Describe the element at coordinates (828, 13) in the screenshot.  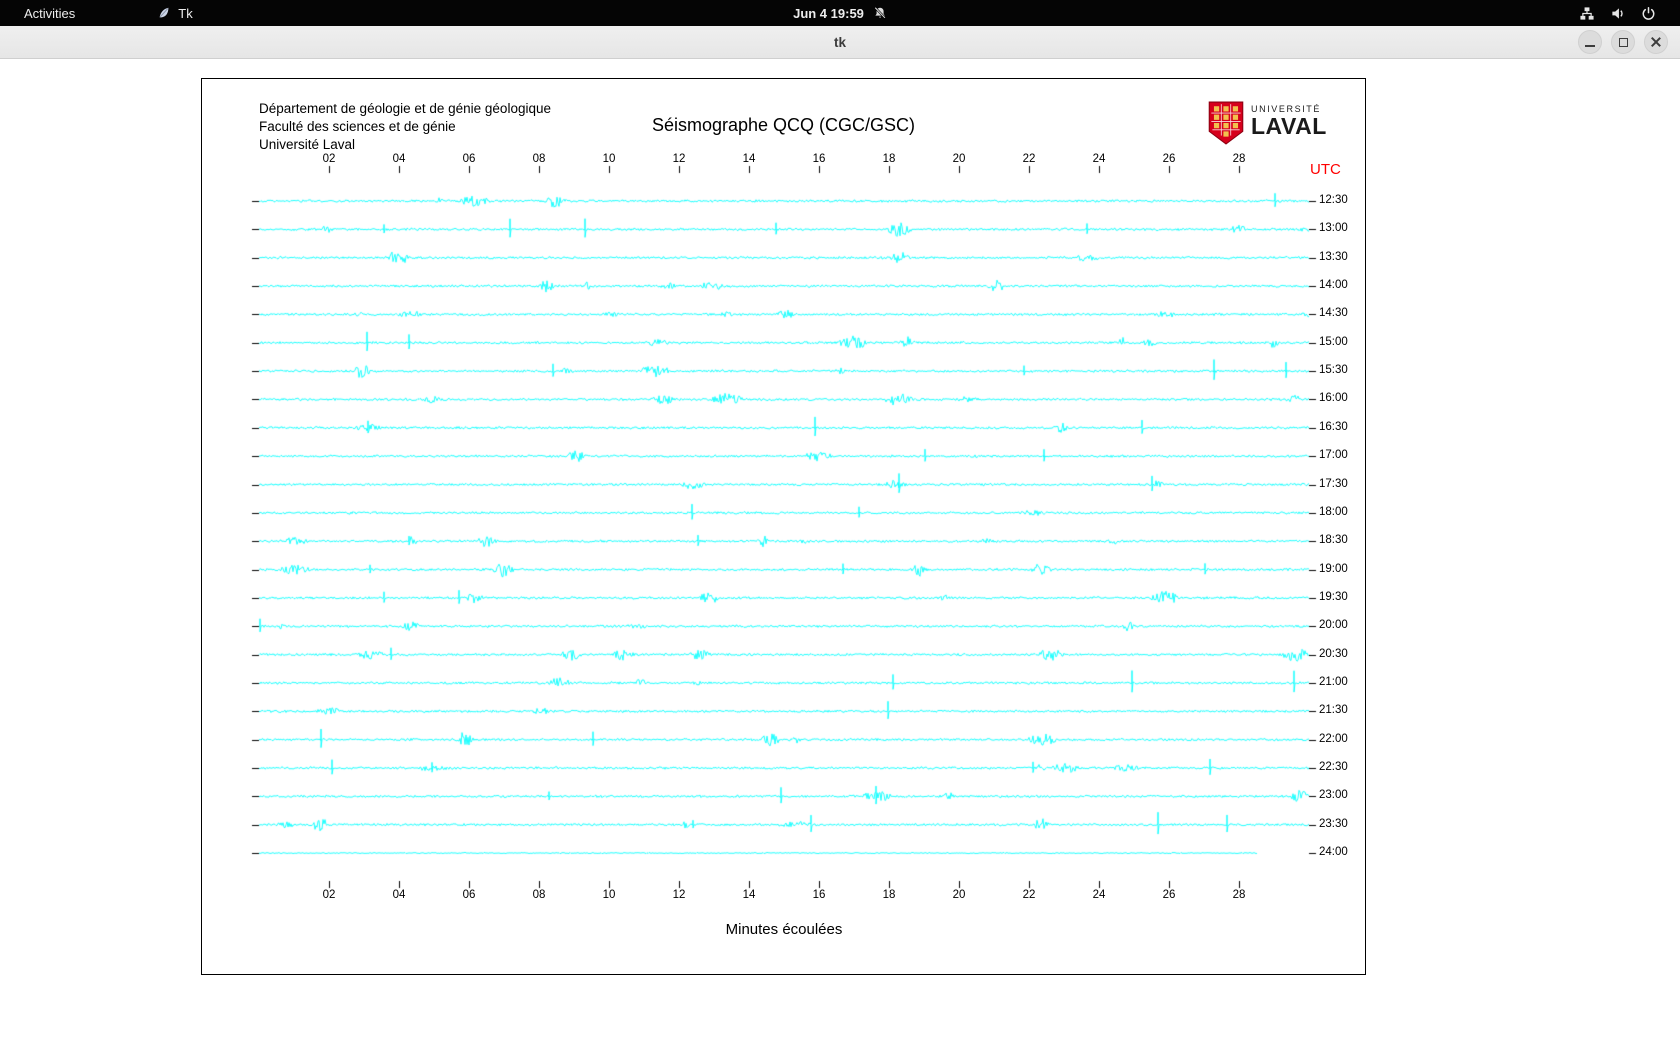
I see `clock-label: Jun 4 19:59` at that location.